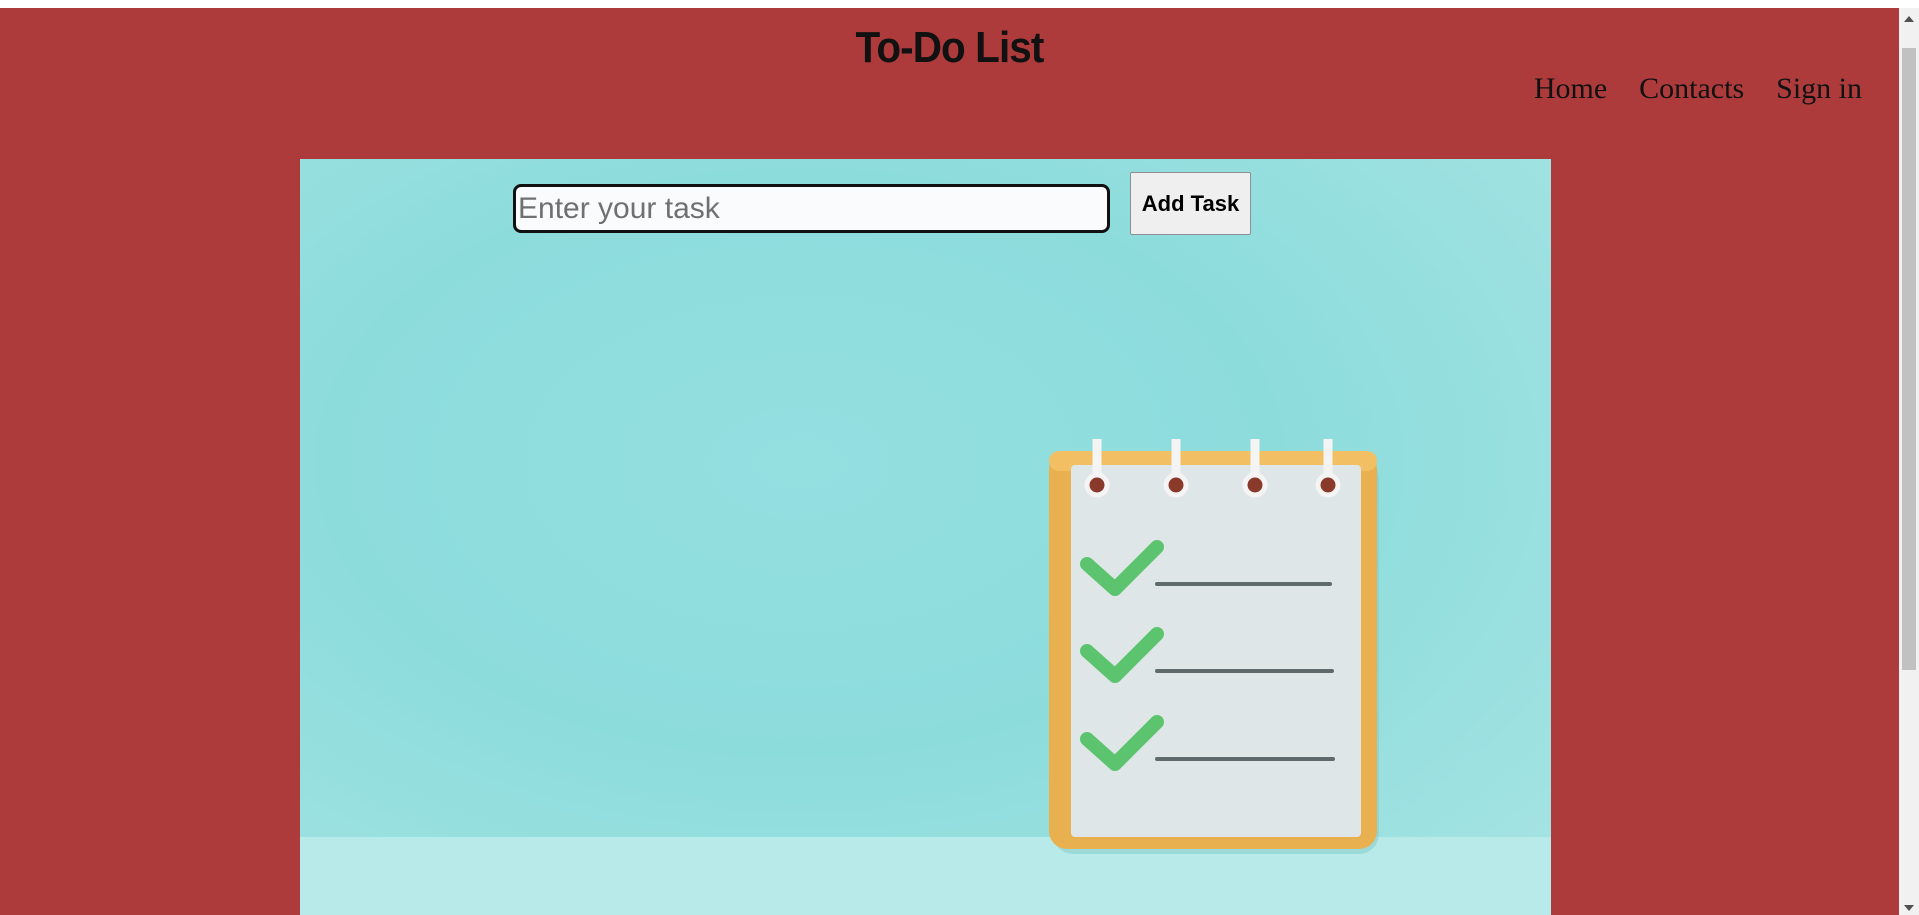  Describe the element at coordinates (1909, 19) in the screenshot. I see `scroll-up-arrow-icon` at that location.